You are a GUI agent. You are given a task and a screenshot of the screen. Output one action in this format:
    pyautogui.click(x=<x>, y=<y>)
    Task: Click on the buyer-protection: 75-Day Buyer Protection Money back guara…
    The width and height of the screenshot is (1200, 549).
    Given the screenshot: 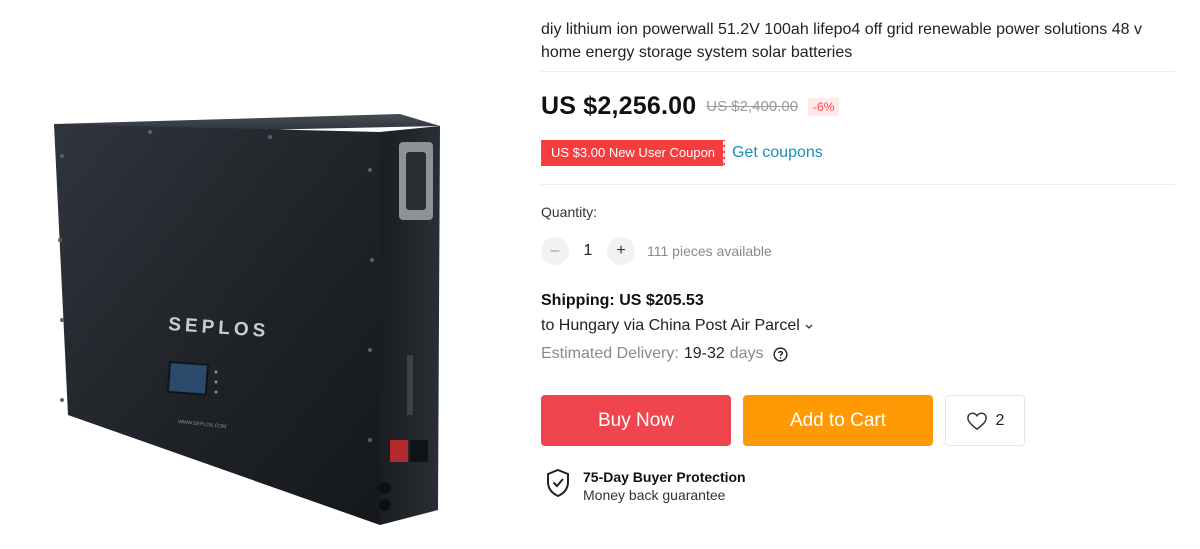 What is the action you would take?
    pyautogui.click(x=645, y=486)
    